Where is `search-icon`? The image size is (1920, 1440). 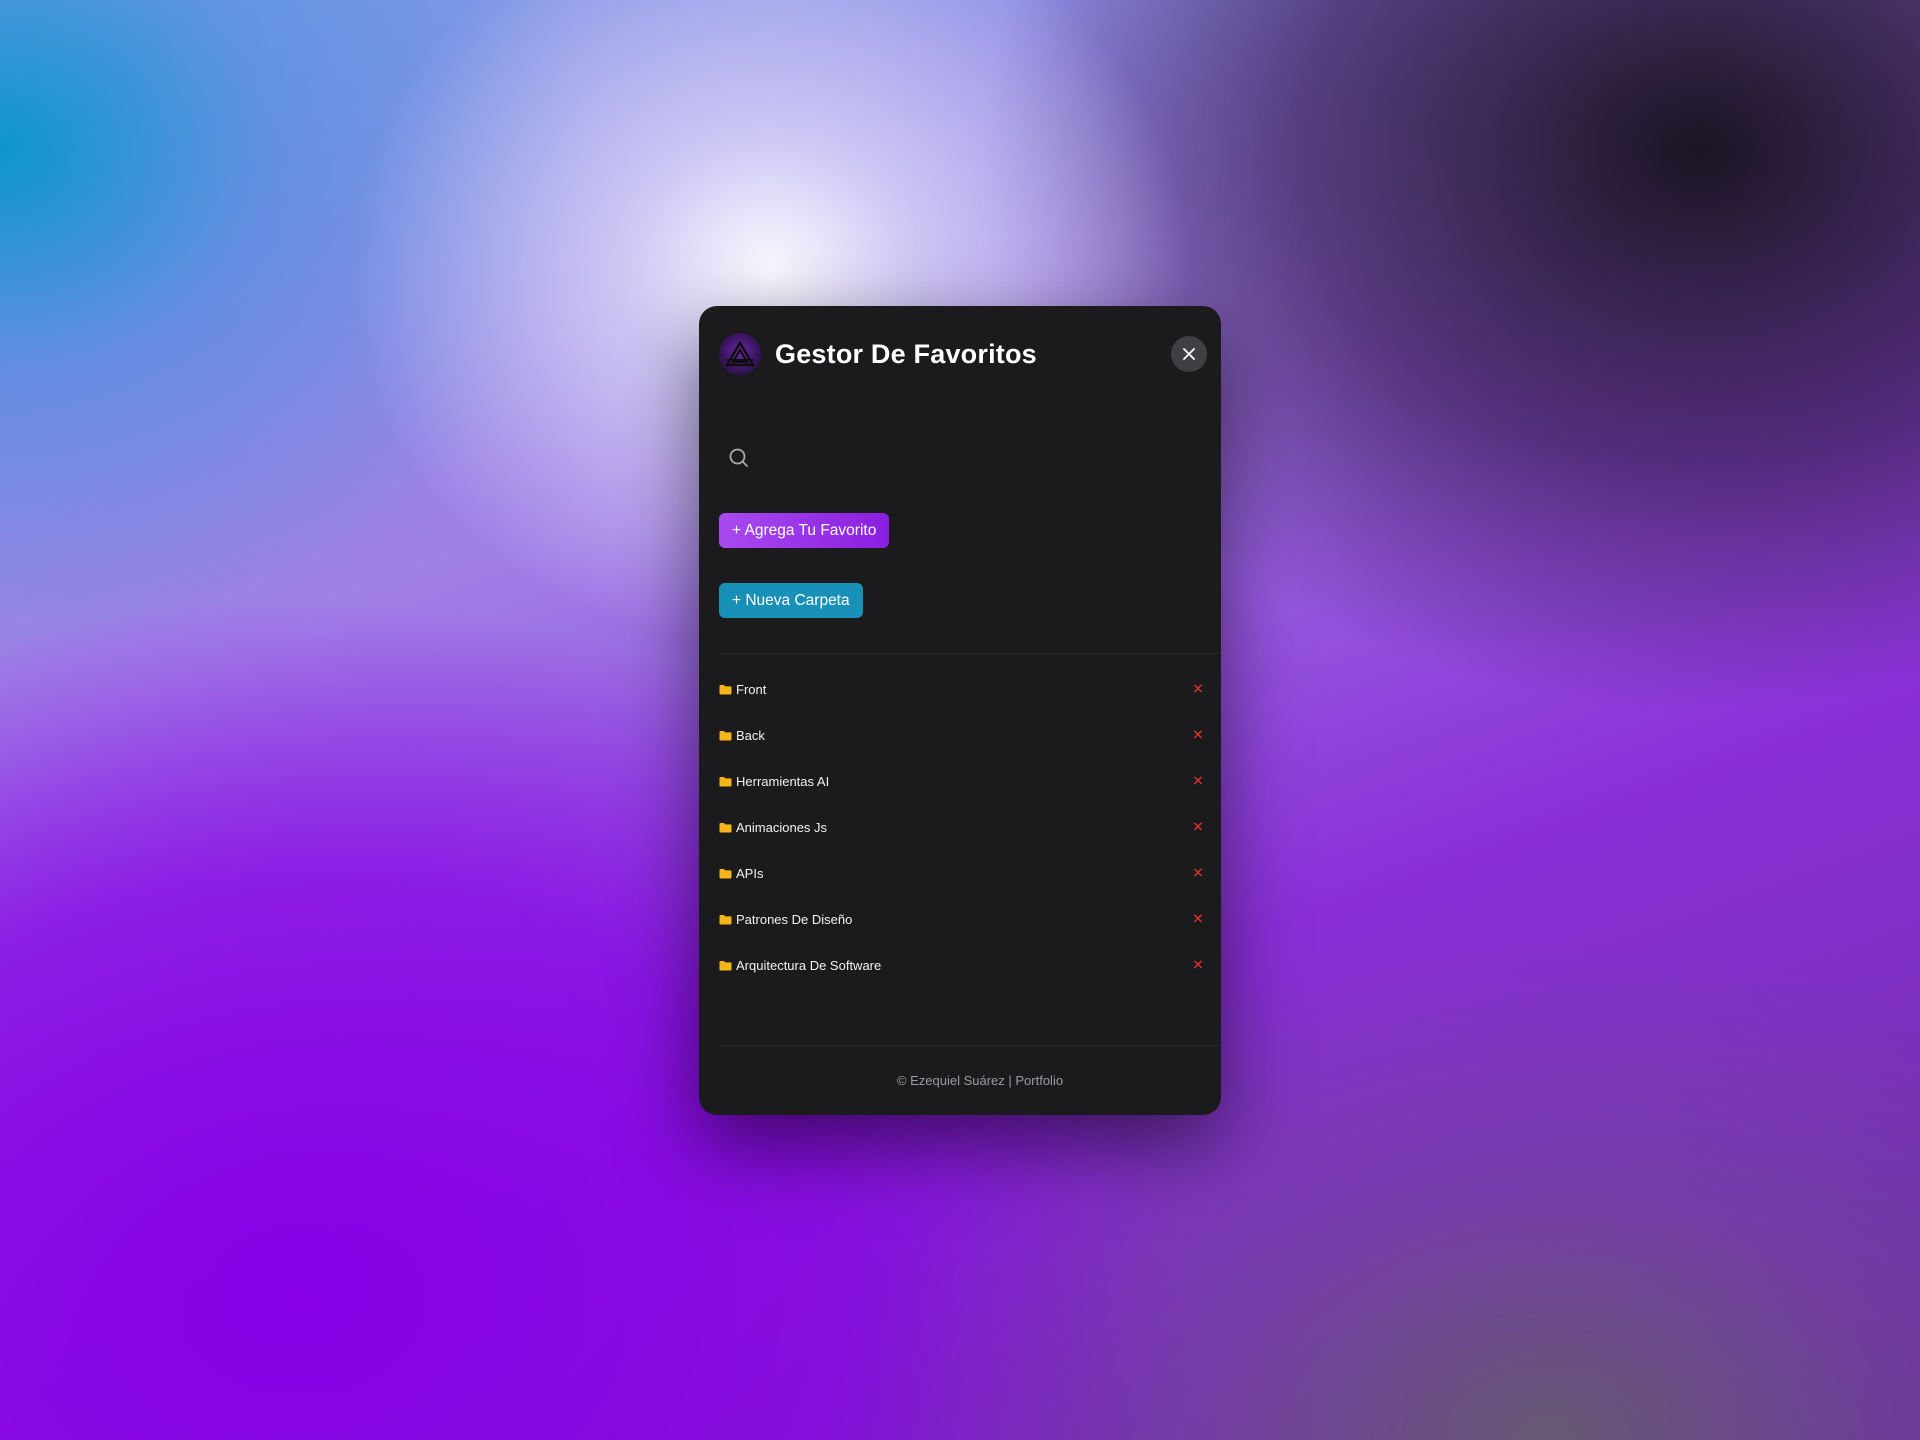
search-icon is located at coordinates (739, 458).